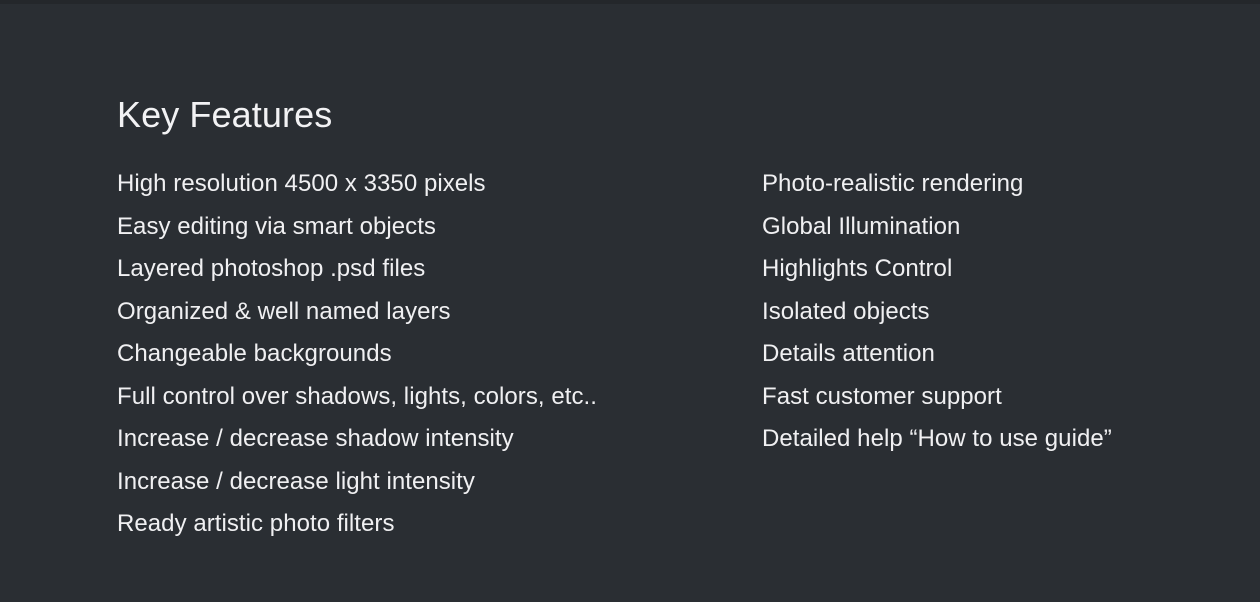  I want to click on page-title: Key Features, so click(225, 115).